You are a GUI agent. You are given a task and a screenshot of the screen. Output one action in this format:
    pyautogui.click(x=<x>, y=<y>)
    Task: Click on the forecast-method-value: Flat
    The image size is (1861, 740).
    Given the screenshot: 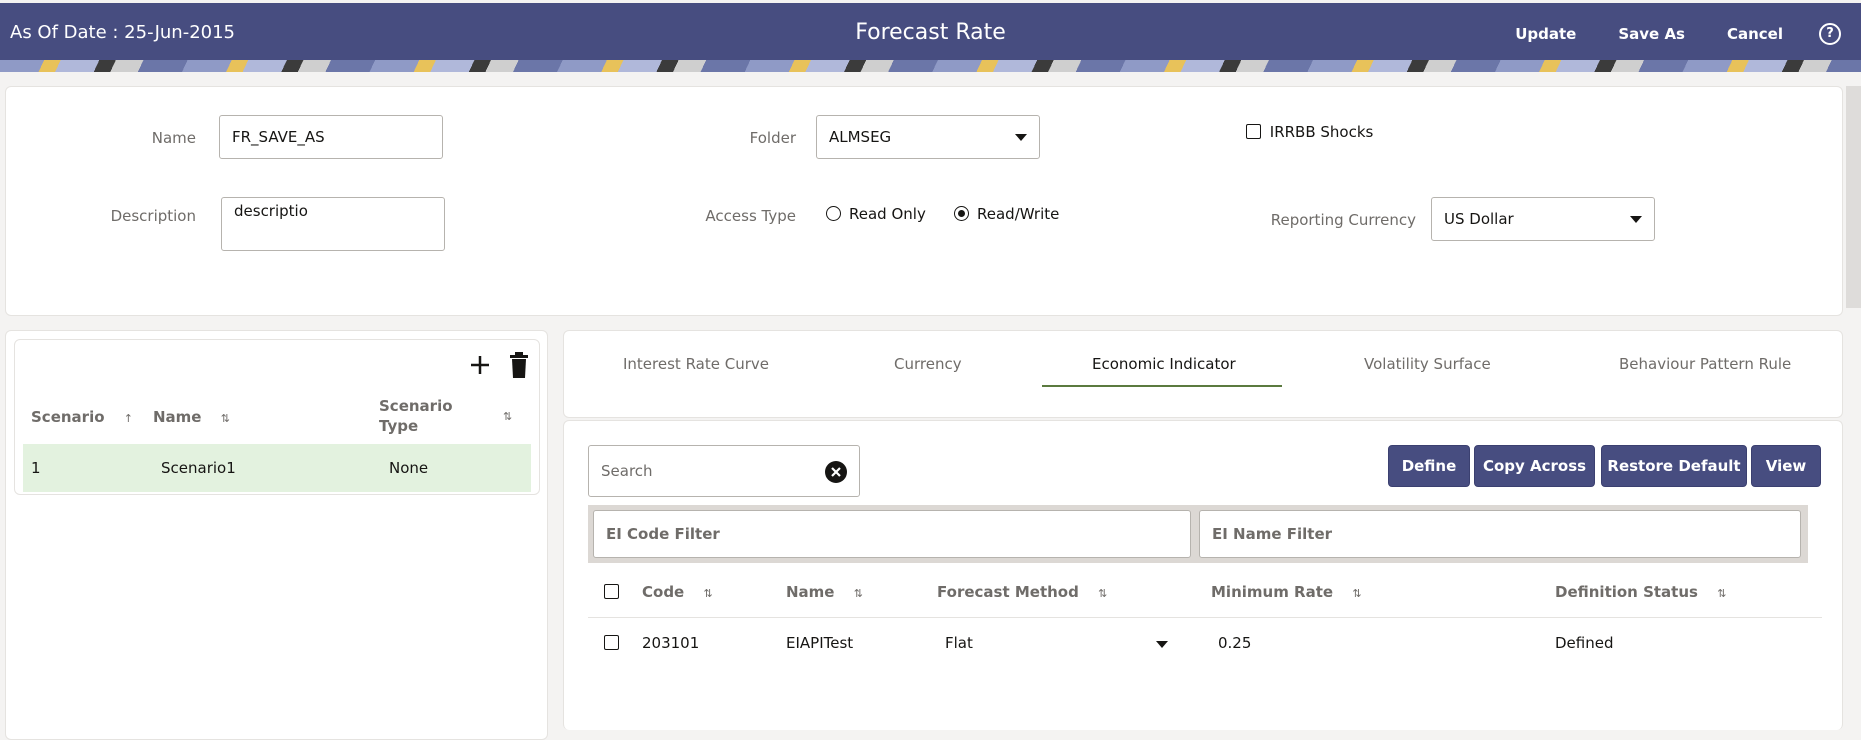 What is the action you would take?
    pyautogui.click(x=959, y=643)
    